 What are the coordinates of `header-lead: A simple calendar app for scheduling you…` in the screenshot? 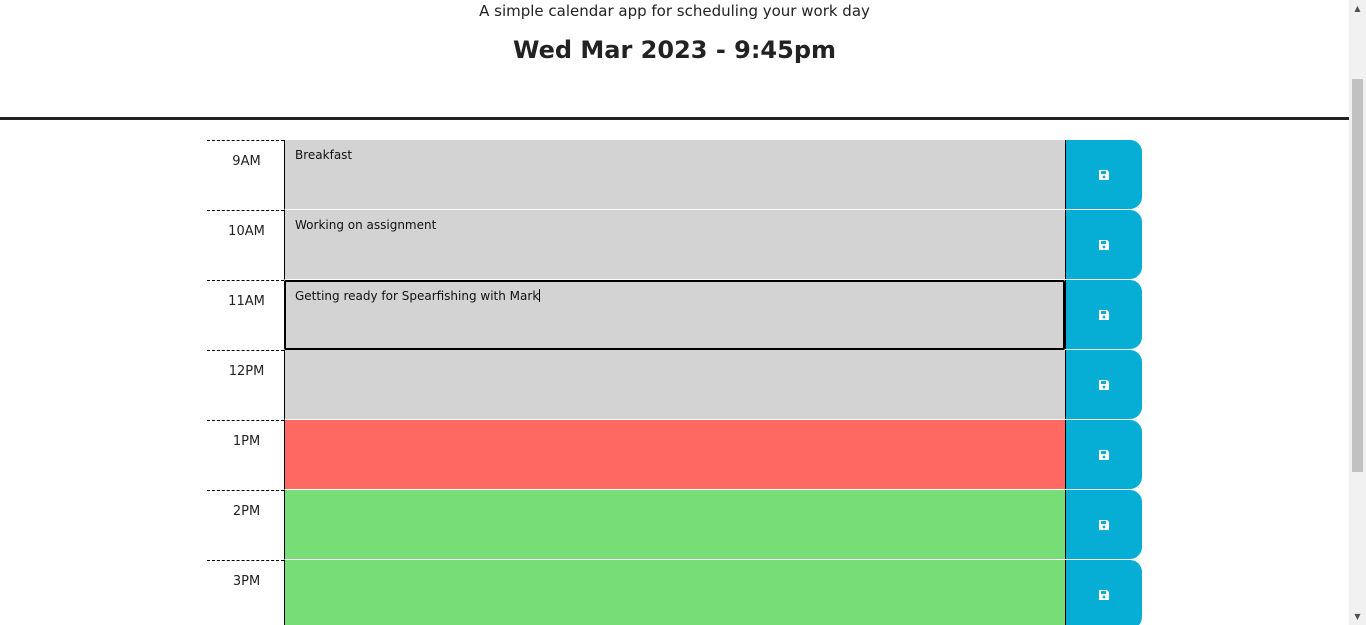 It's located at (674, 11).